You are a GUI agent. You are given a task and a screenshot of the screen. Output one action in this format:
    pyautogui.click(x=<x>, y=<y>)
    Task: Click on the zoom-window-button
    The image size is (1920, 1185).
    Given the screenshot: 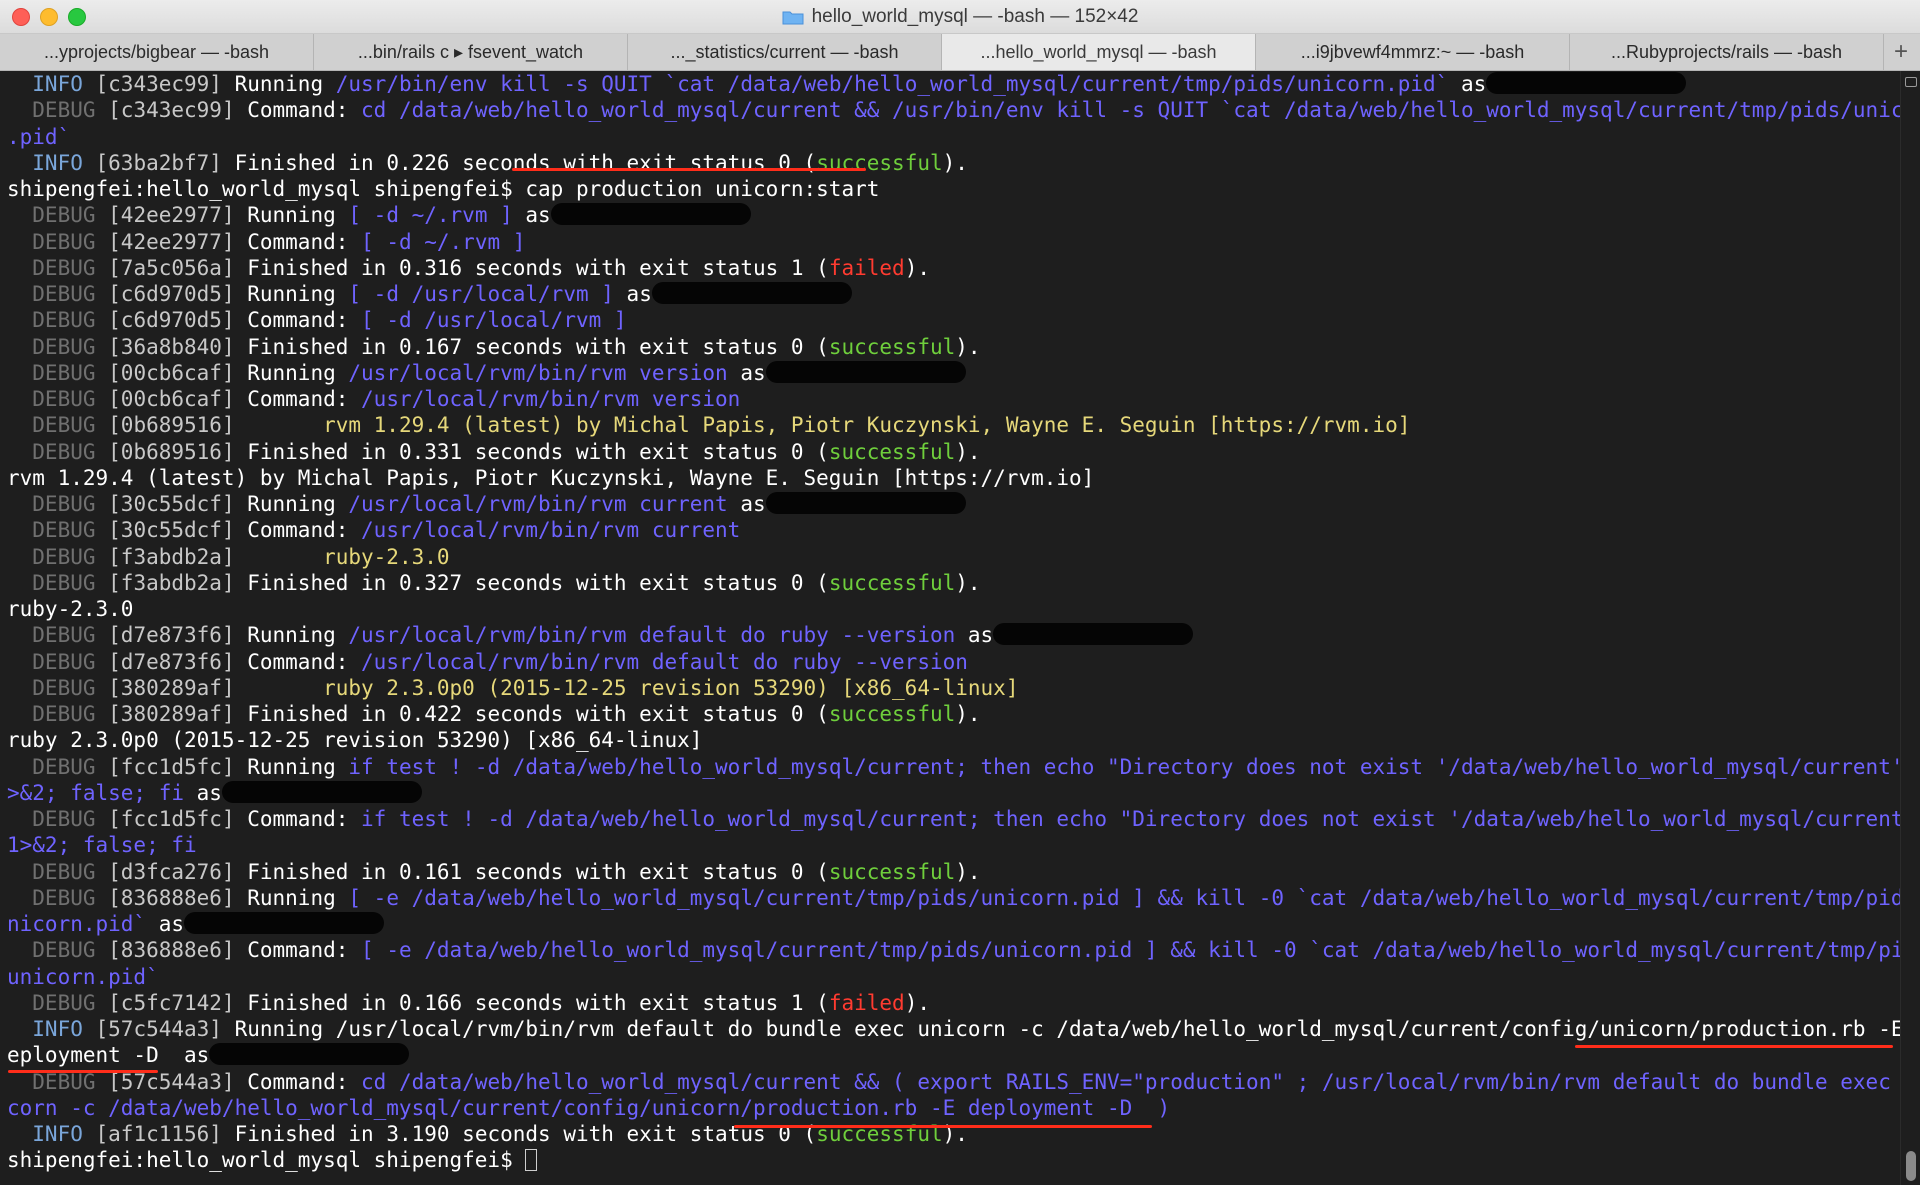 What is the action you would take?
    pyautogui.click(x=77, y=17)
    